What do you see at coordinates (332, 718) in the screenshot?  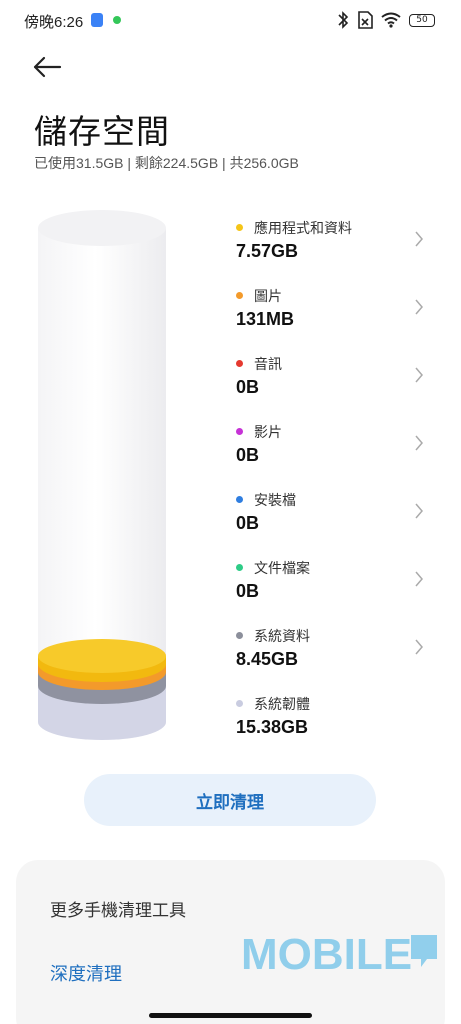 I see `category-system-firmware: 系統韌體 15.38GB` at bounding box center [332, 718].